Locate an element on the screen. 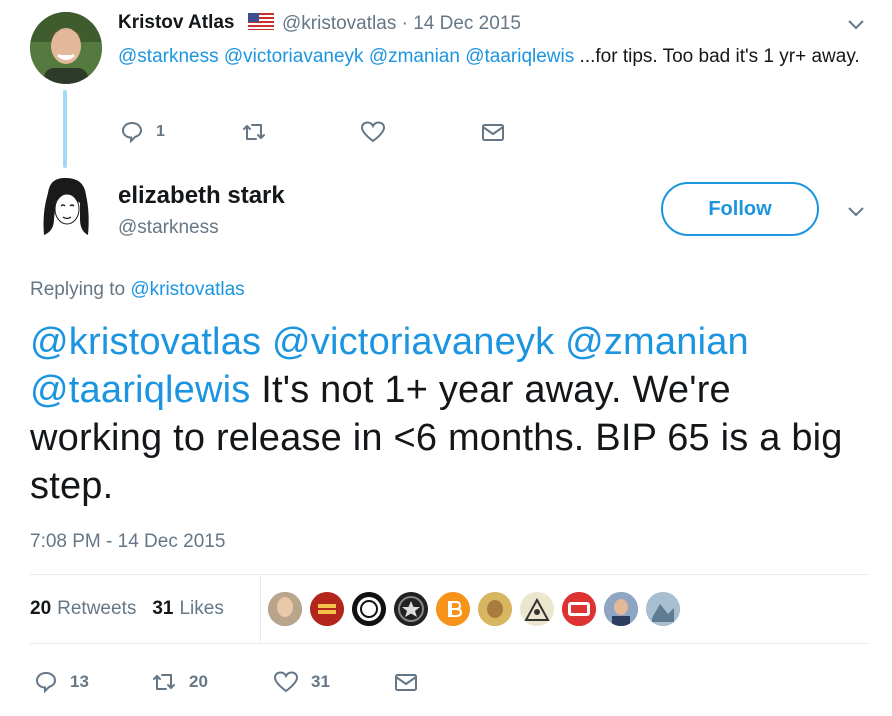  parent-author-handle-date: @kristovatlas · 14 Dec 2015 is located at coordinates (401, 24).